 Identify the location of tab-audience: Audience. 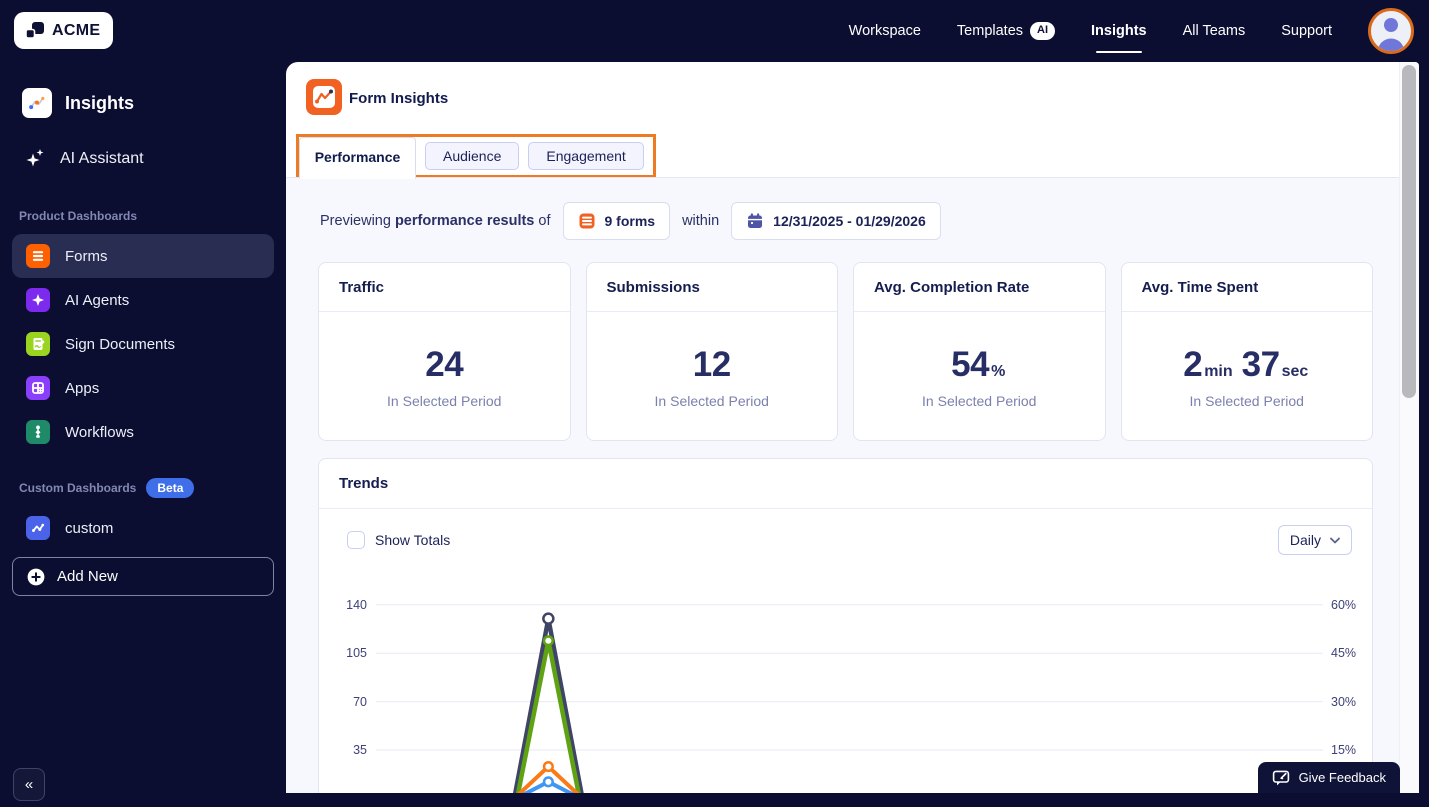
(472, 156).